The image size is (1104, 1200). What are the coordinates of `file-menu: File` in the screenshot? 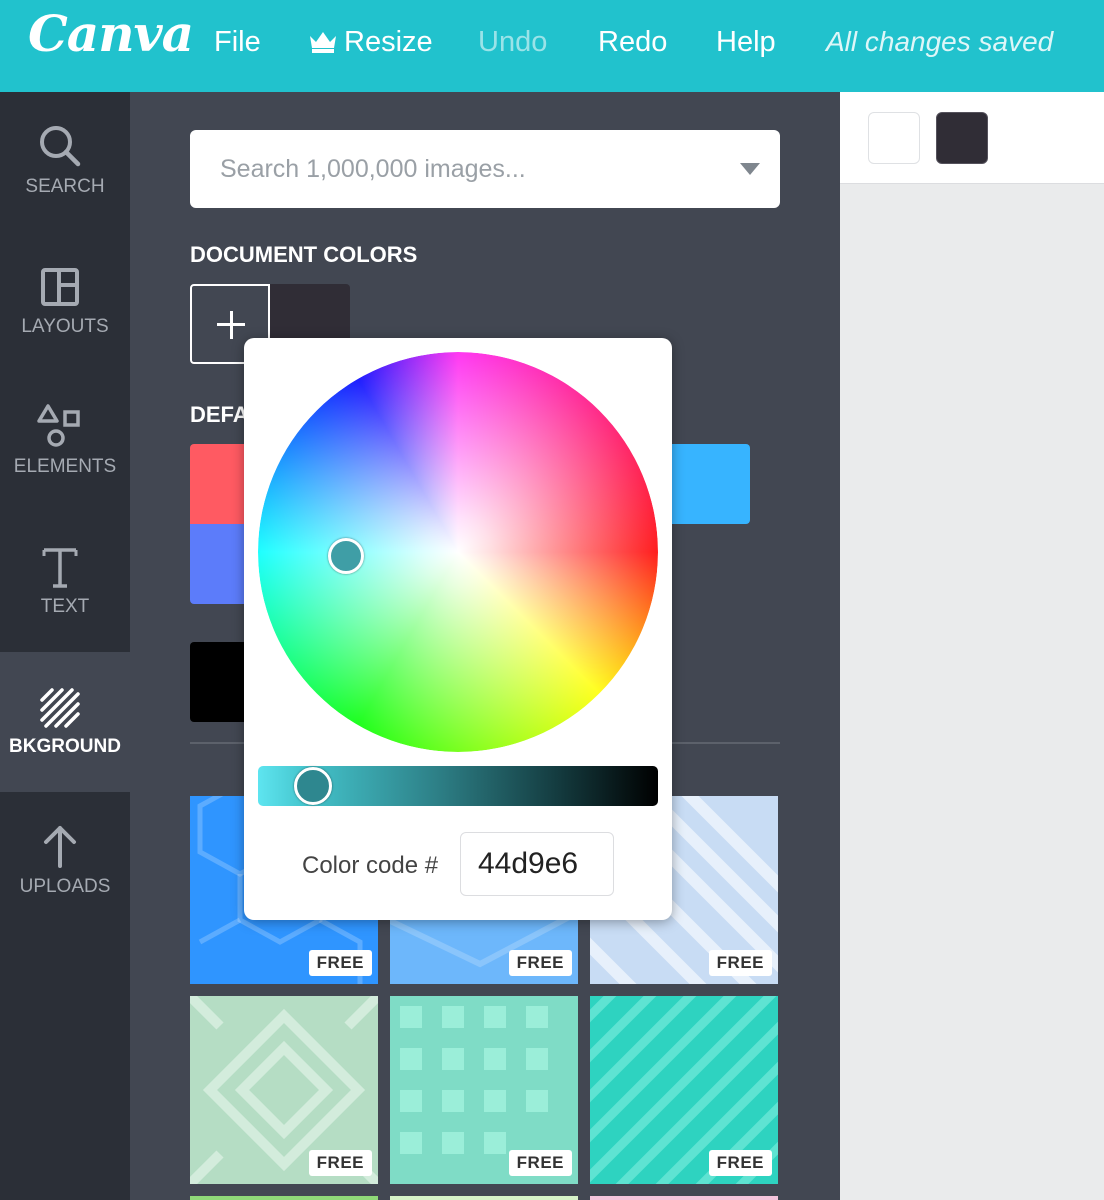 It's located at (237, 42).